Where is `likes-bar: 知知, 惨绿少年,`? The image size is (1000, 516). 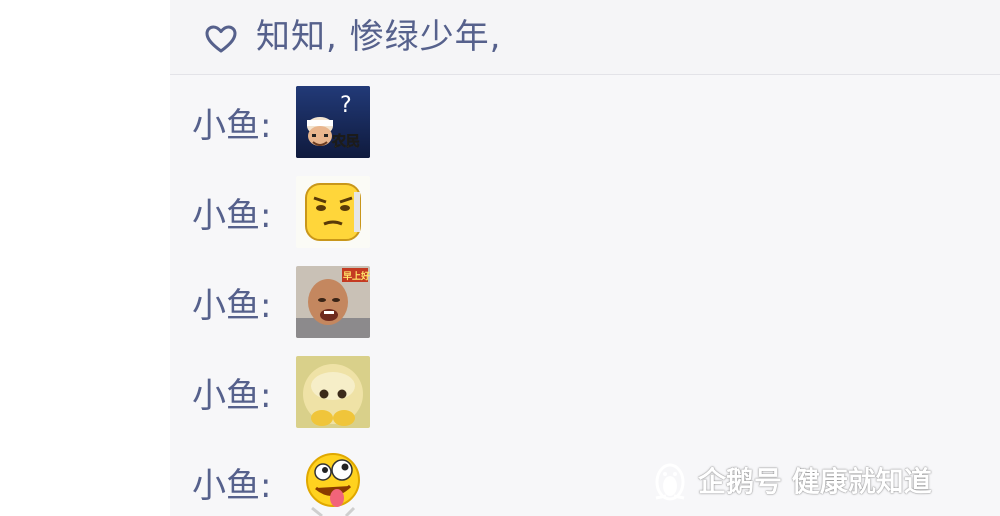
likes-bar: 知知, 惨绿少年, is located at coordinates (585, 37).